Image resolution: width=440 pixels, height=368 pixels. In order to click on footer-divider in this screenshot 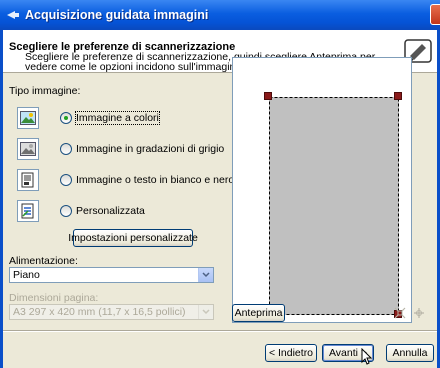, I will do `click(220, 331)`.